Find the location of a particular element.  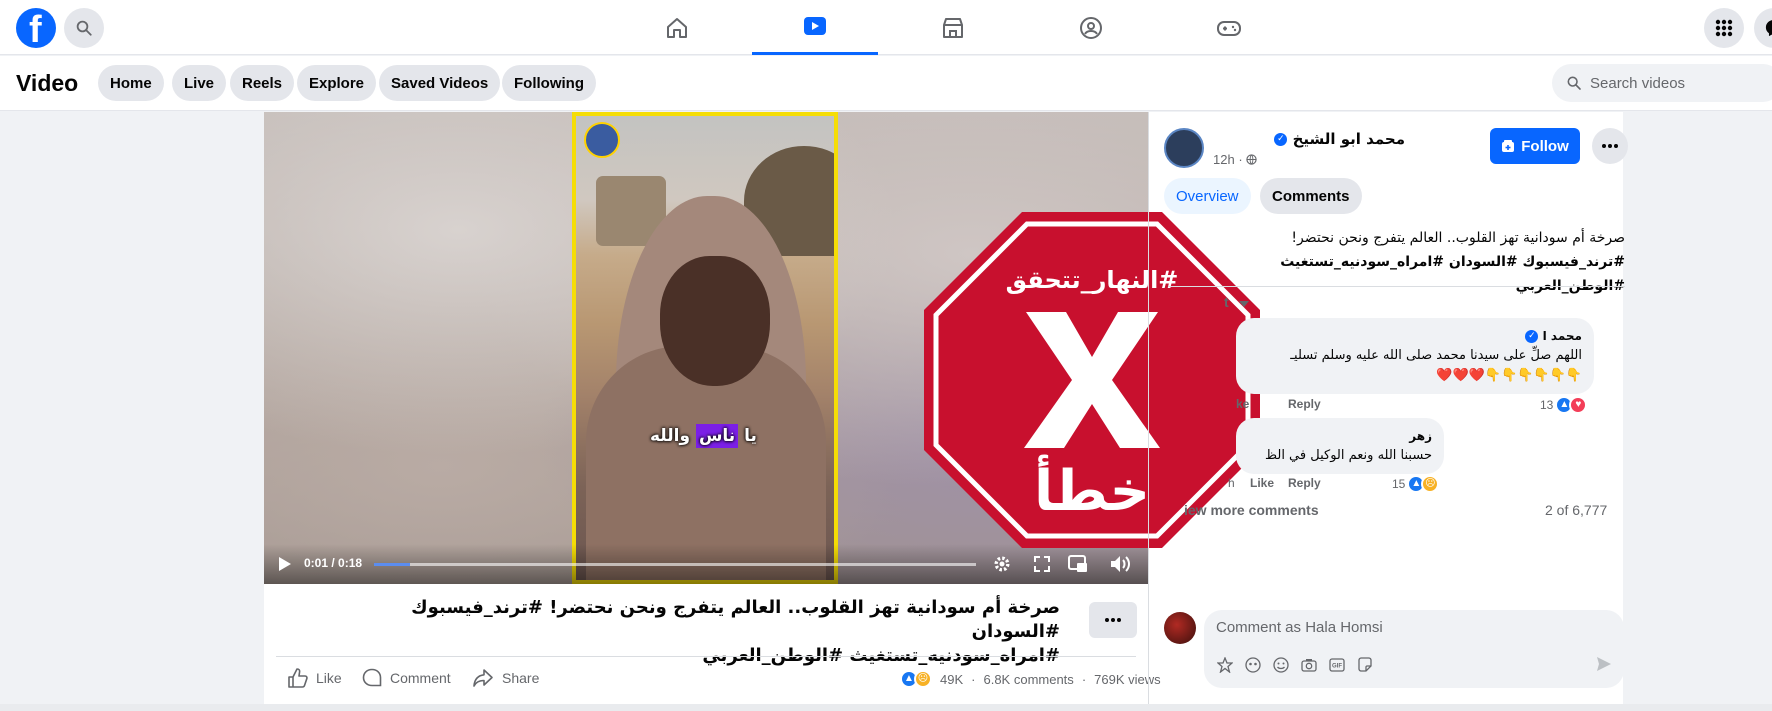

nav-tab-gaming is located at coordinates (1229, 27).